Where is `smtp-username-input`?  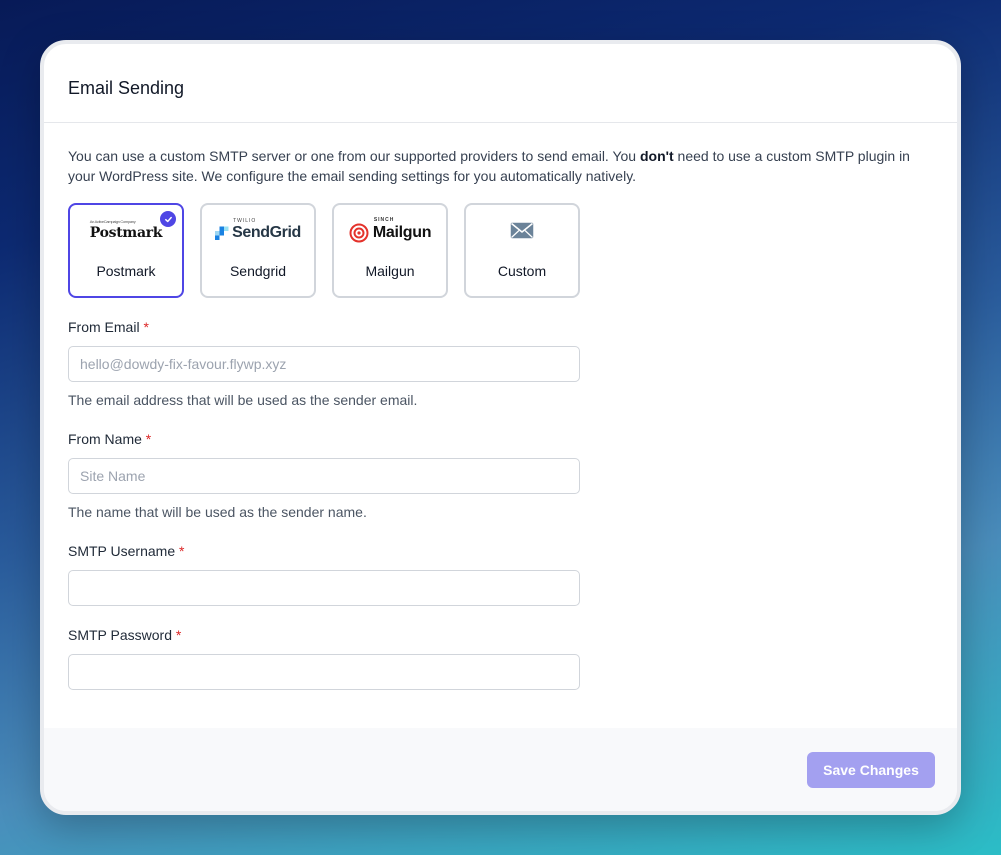 smtp-username-input is located at coordinates (324, 588).